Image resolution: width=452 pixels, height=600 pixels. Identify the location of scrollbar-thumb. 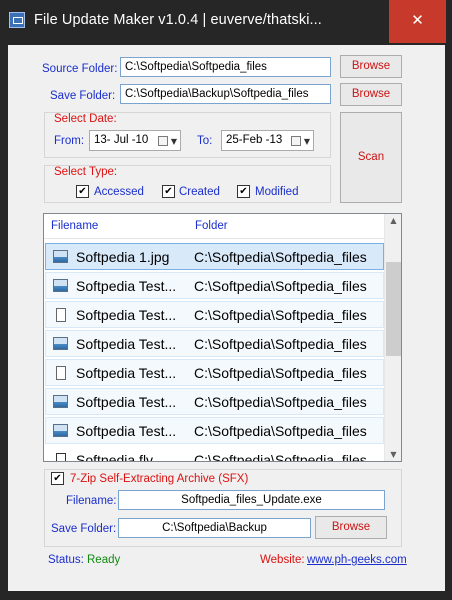
(393, 309).